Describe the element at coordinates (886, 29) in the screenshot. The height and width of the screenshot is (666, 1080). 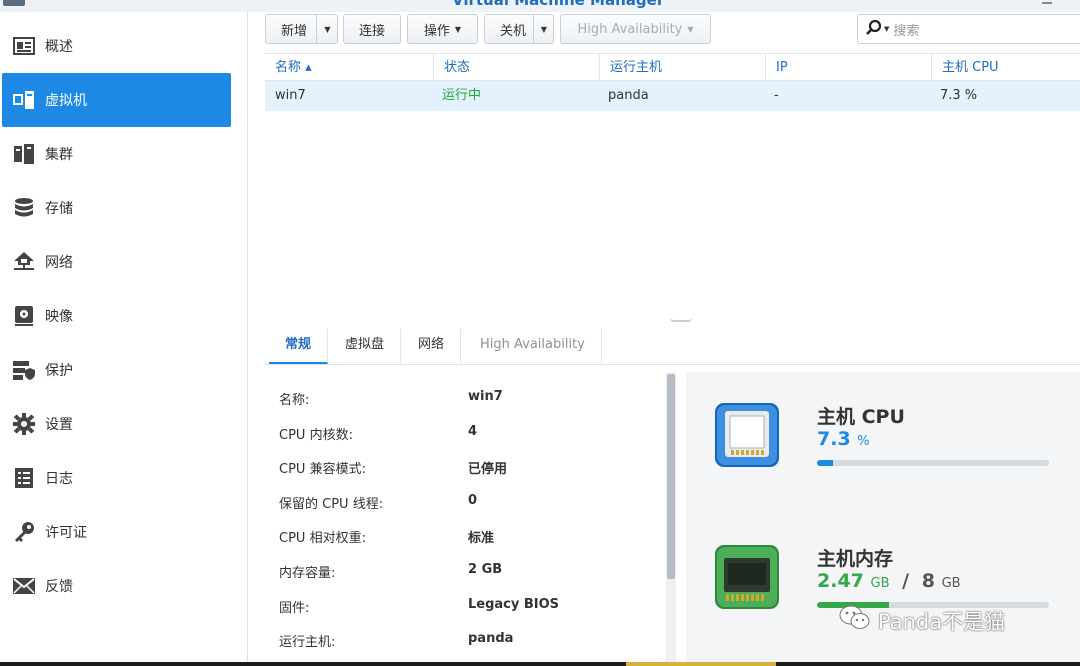
I see `search-scope-chevron-icon: ▼` at that location.